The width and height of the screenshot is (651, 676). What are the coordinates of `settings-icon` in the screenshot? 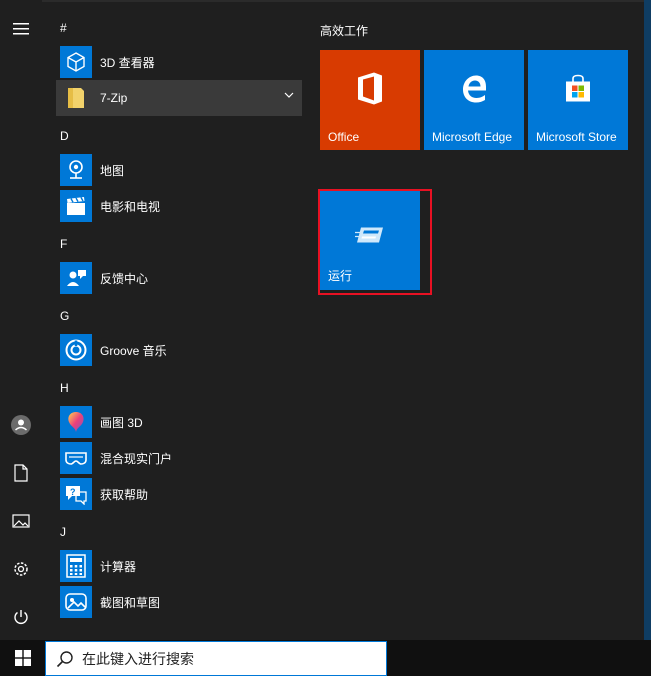 It's located at (21, 569).